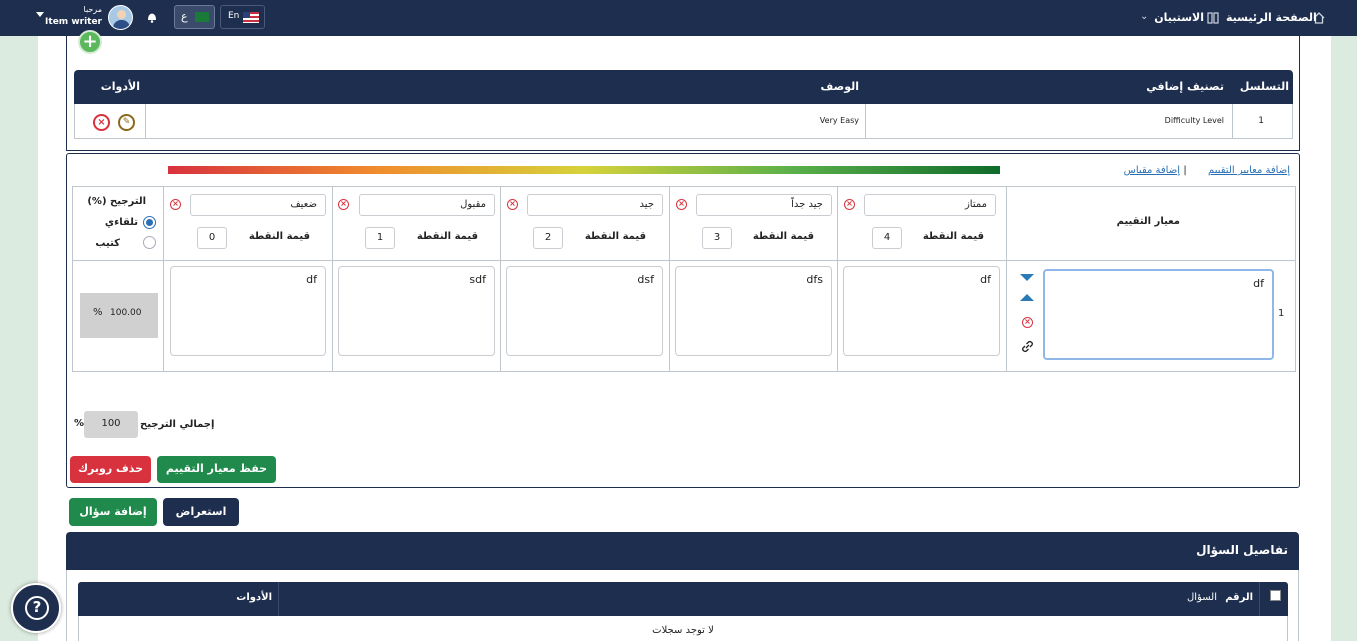 The width and height of the screenshot is (1357, 641). I want to click on link-icon, so click(1027, 346).